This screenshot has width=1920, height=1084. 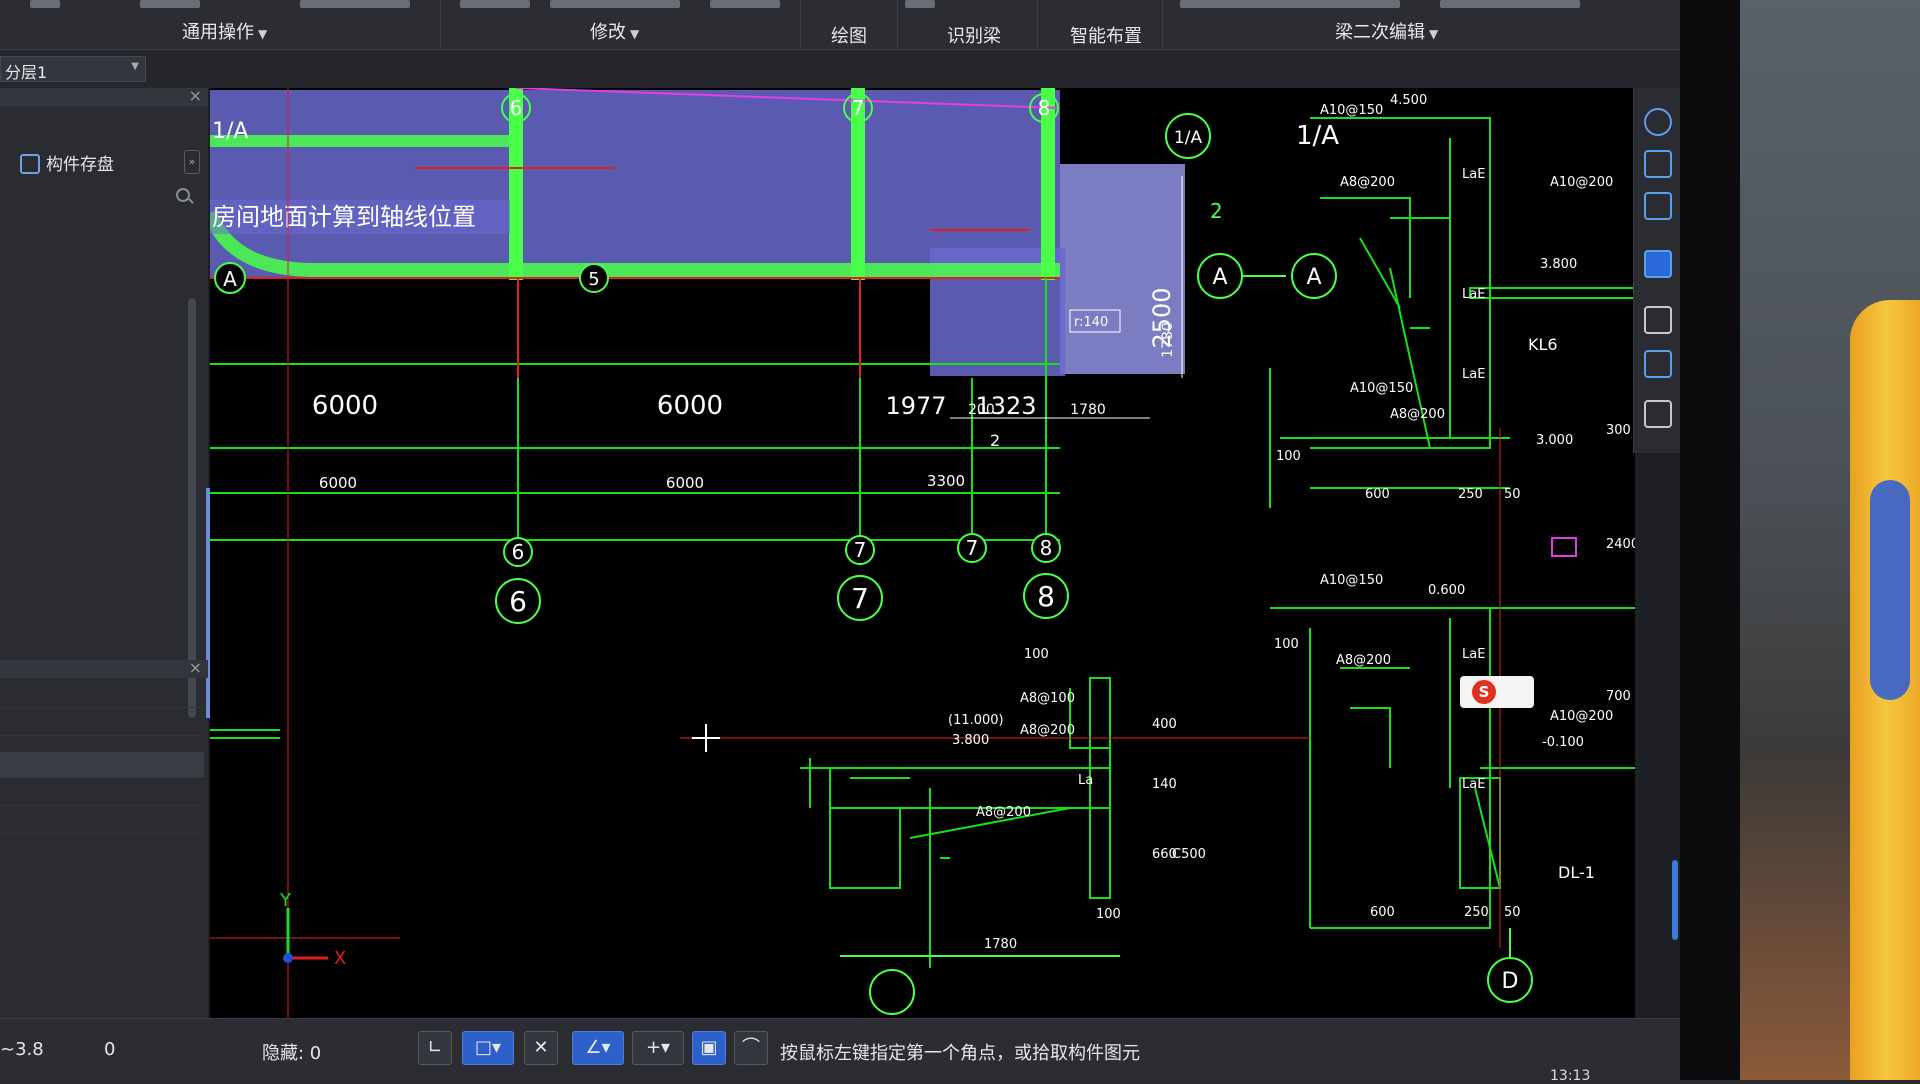 What do you see at coordinates (1497, 692) in the screenshot?
I see `ime-indicator: S` at bounding box center [1497, 692].